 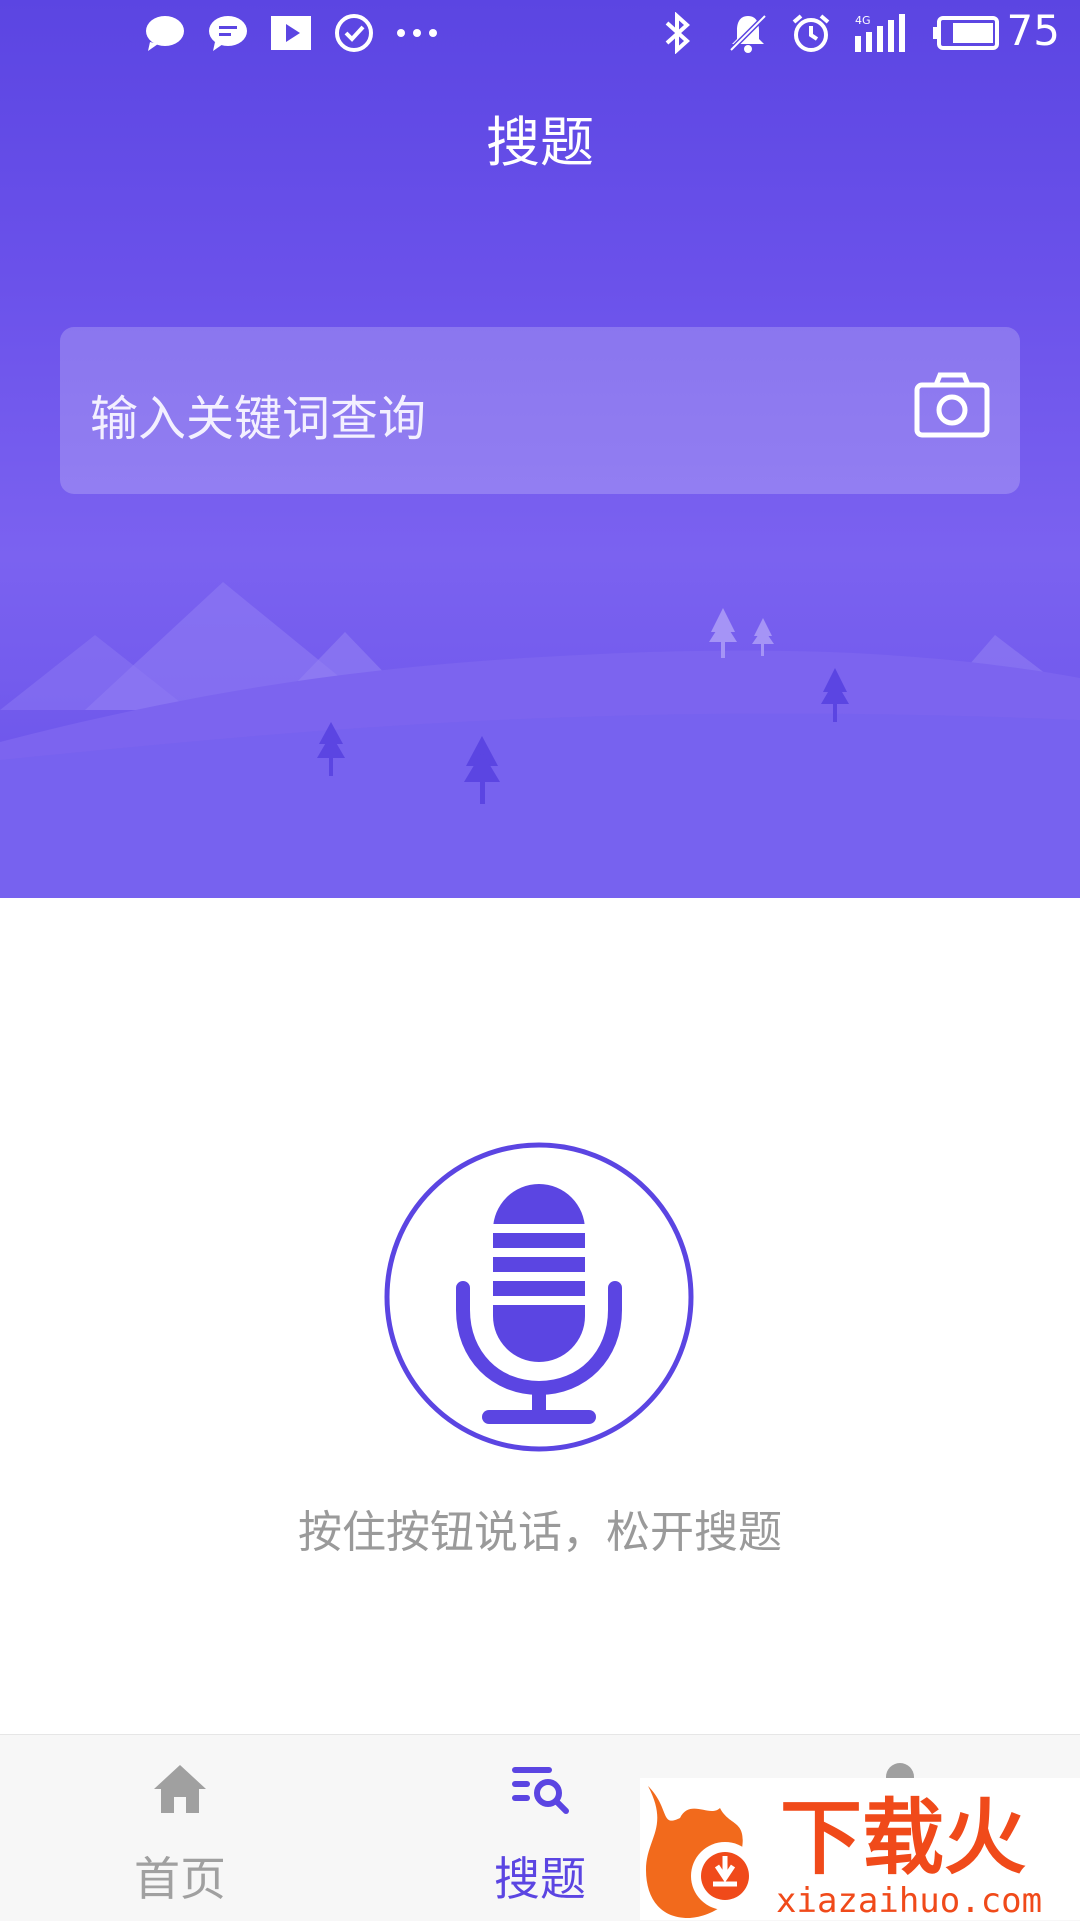 I want to click on watermark-logo: 下载火 xiazaihuo.com, so click(x=860, y=1849).